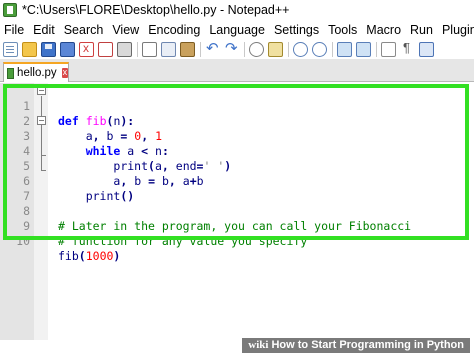 The width and height of the screenshot is (474, 355). I want to click on menu-language: Language, so click(237, 30).